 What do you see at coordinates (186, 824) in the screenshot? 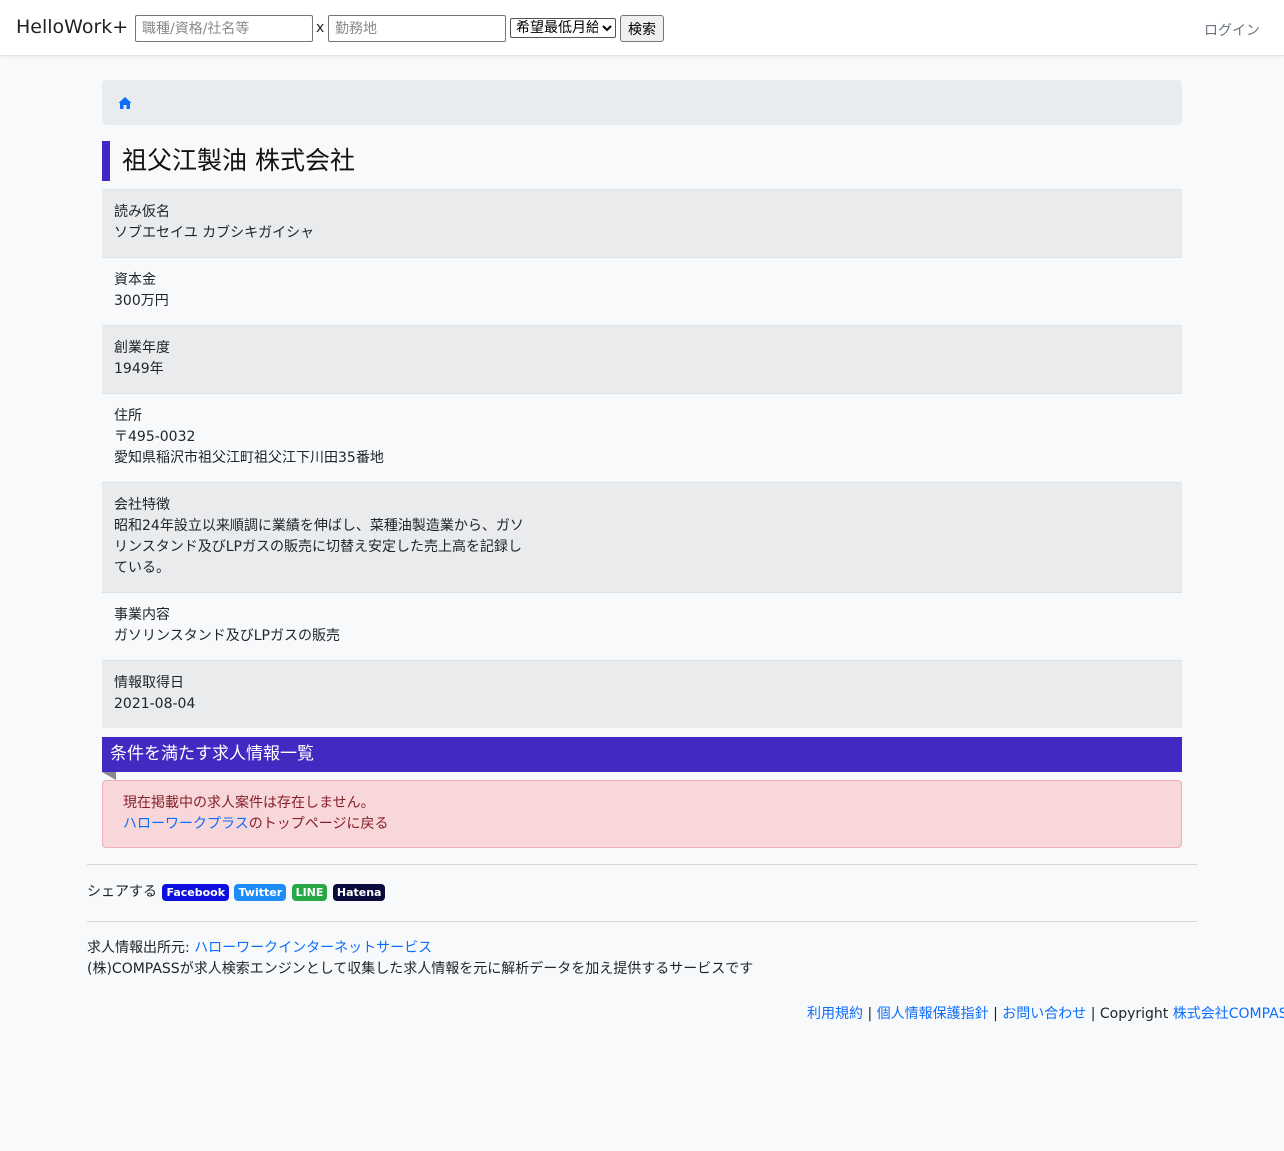
I see `top-page-link: ハローワークプラス` at bounding box center [186, 824].